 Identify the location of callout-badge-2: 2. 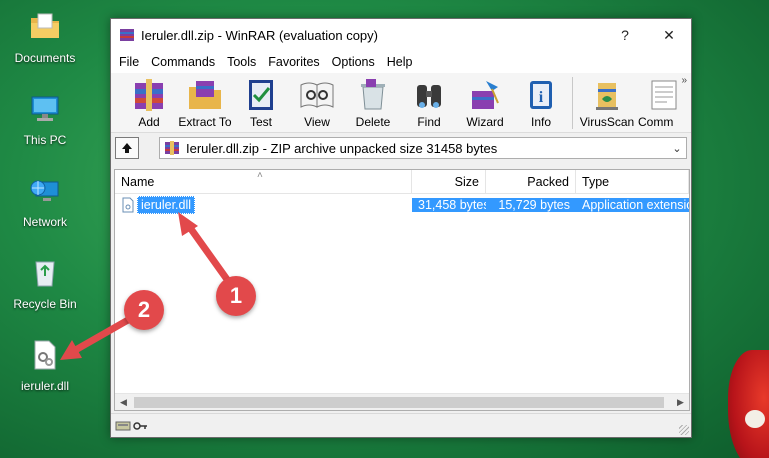
(144, 310).